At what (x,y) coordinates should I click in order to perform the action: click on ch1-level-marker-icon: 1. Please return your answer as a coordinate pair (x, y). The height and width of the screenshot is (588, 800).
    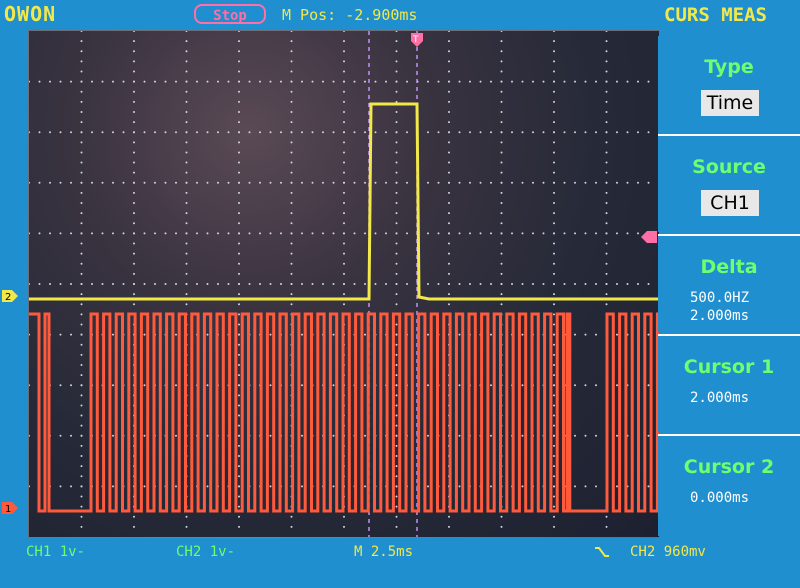
    Looking at the image, I should click on (10, 508).